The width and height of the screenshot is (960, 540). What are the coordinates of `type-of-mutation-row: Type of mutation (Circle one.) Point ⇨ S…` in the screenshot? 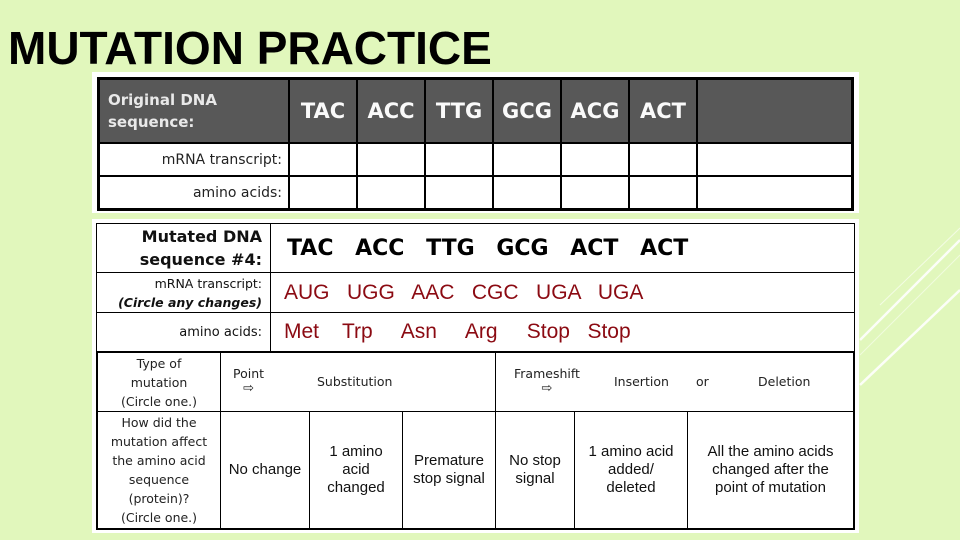 It's located at (475, 382).